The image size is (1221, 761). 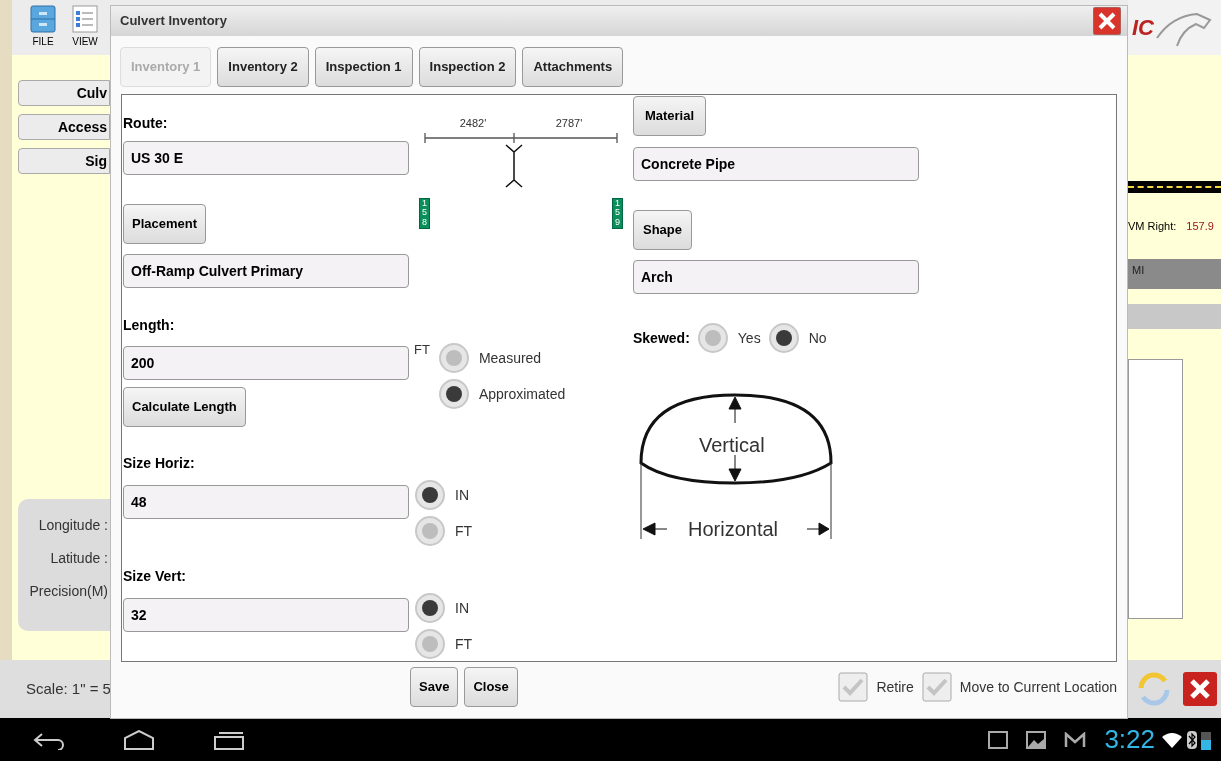 I want to click on marker-value: 157.9, so click(x=1200, y=226).